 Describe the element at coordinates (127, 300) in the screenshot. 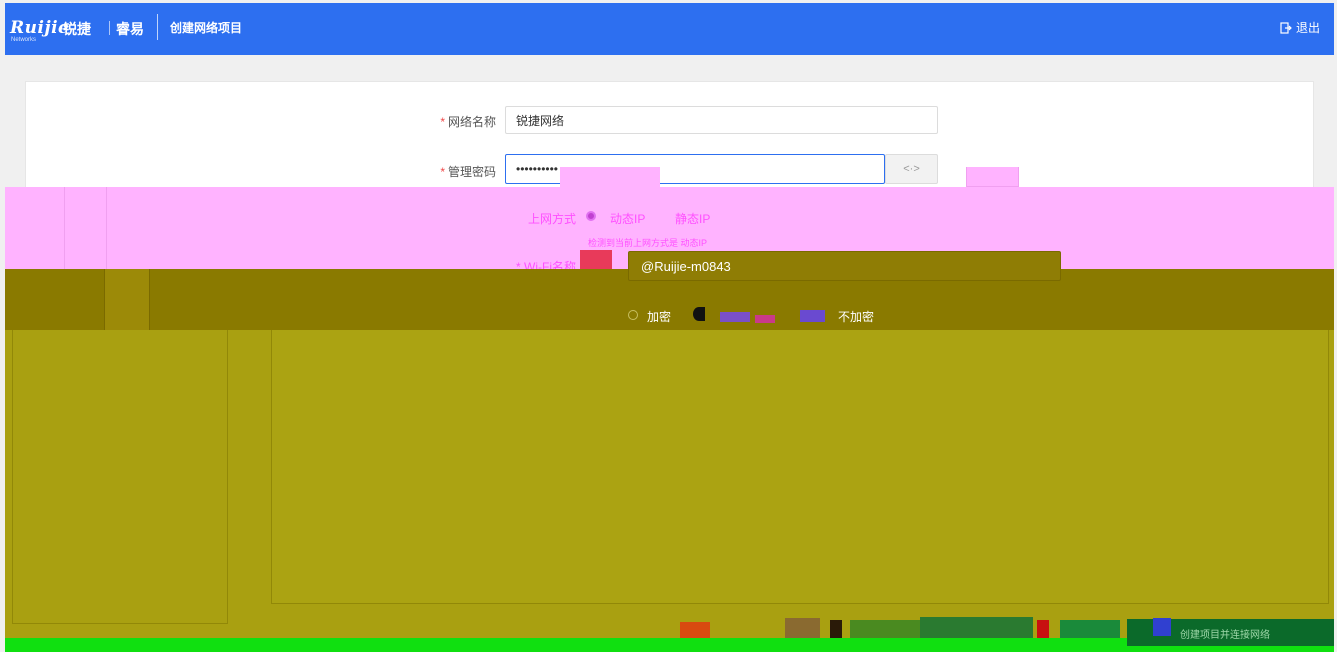

I see `side-column` at that location.